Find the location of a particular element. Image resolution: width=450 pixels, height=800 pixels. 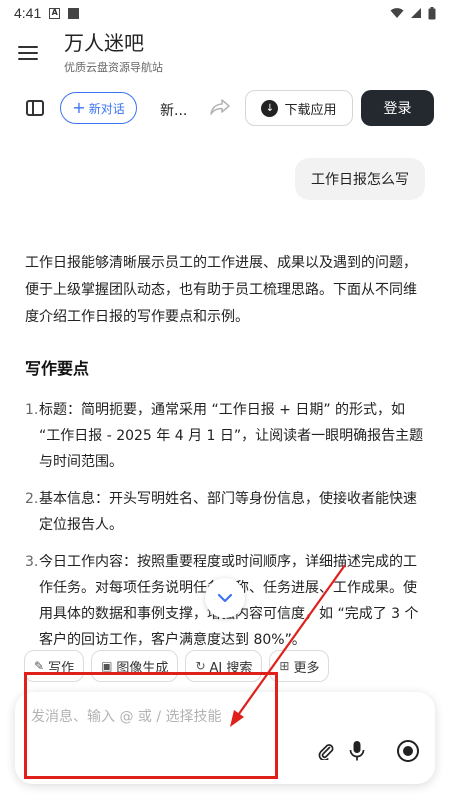

download-icon: ↓ is located at coordinates (270, 108).